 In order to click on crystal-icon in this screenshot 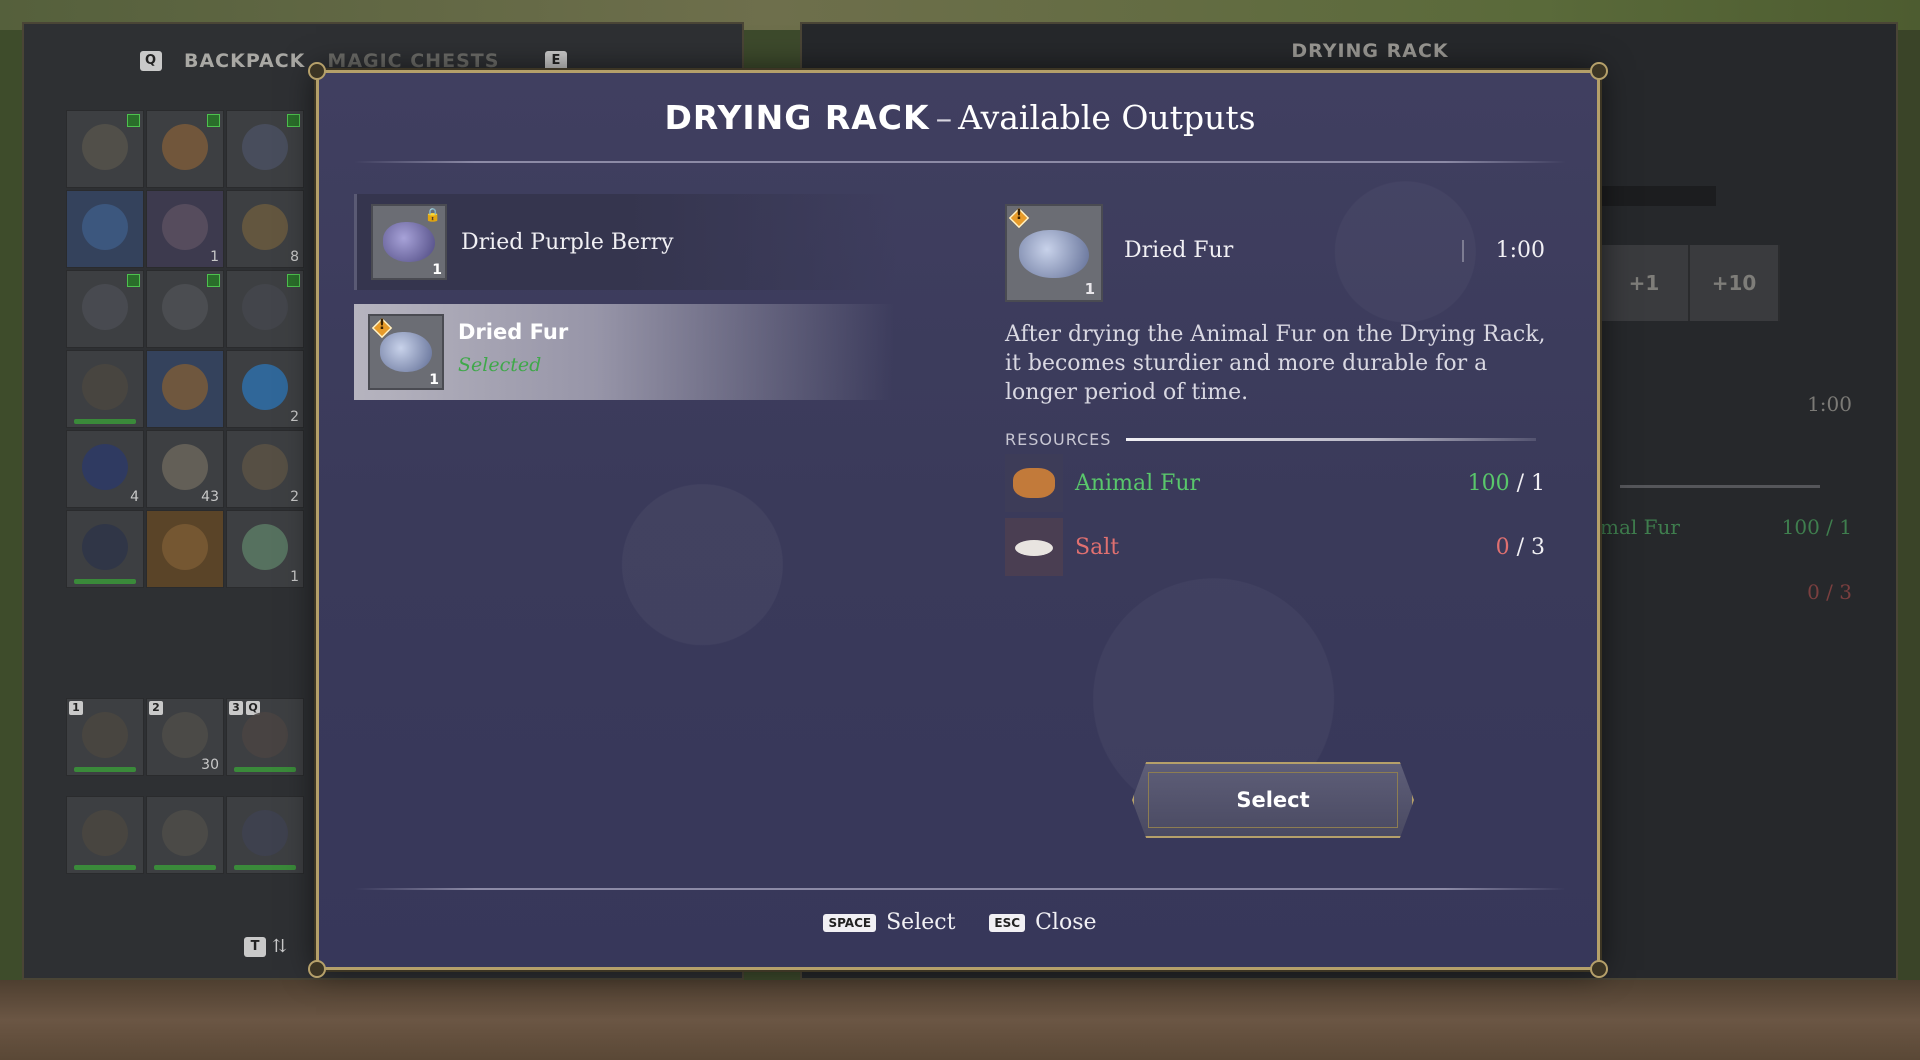, I will do `click(185, 227)`.